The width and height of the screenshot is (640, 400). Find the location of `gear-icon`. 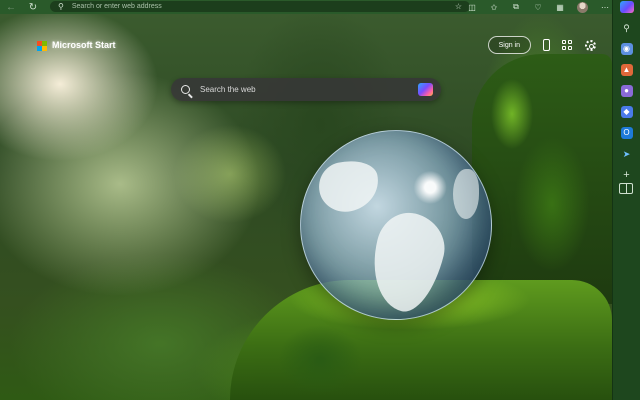

gear-icon is located at coordinates (590, 45).